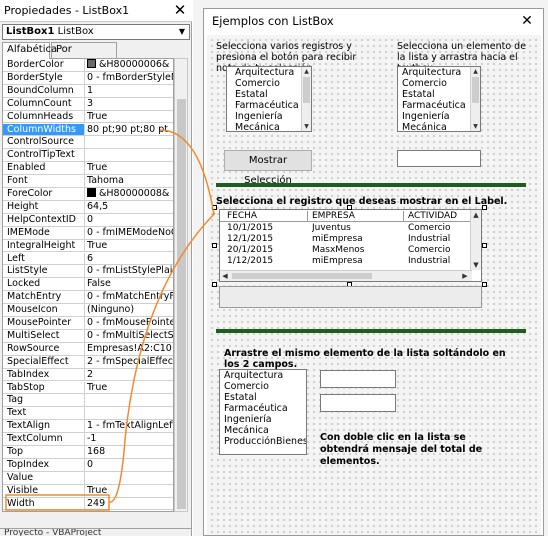 Image resolution: width=548 pixels, height=536 pixels. I want to click on table-row: 20/1/2015 MasxMenos Comercio, so click(345, 250).